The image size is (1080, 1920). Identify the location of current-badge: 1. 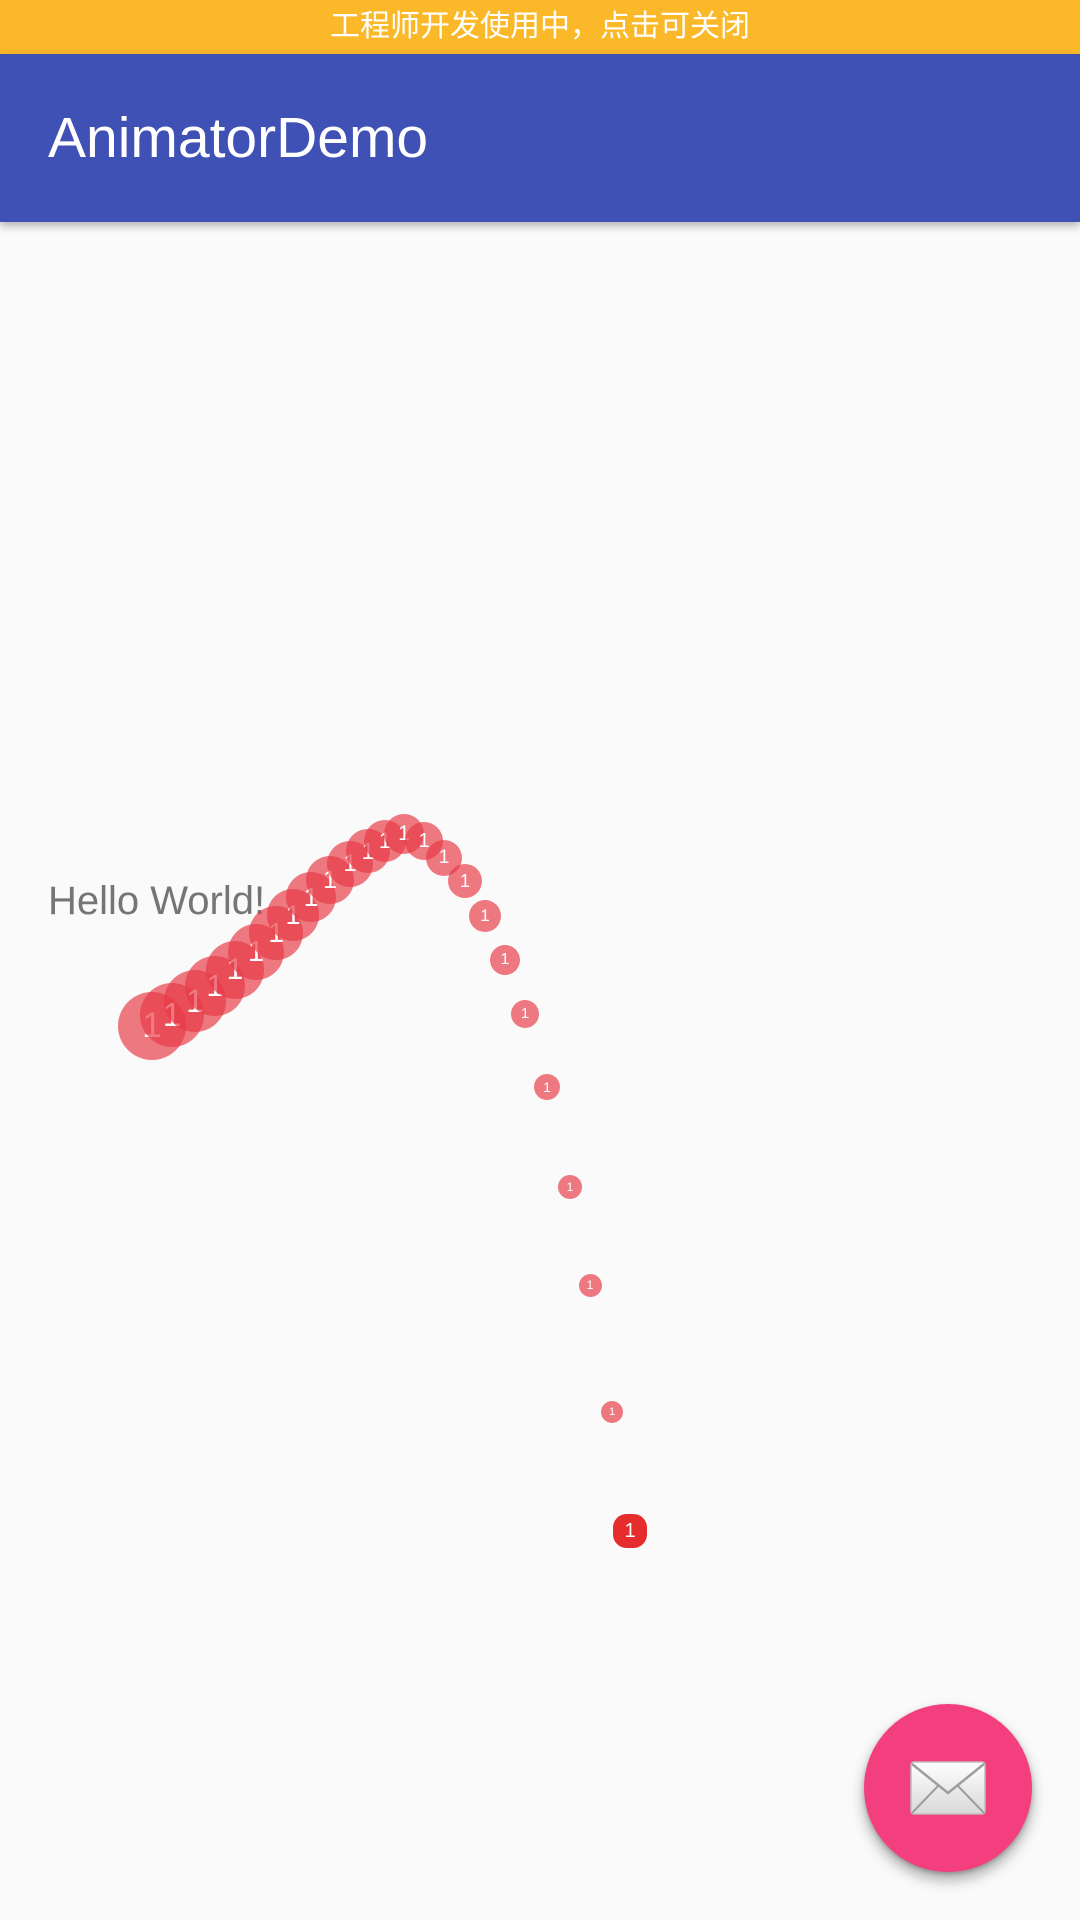
(630, 1531).